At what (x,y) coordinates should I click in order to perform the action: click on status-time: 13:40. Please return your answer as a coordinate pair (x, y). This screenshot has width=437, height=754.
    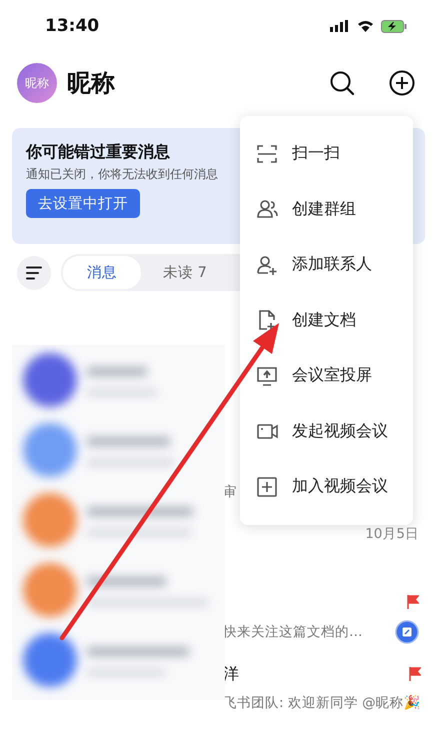
    Looking at the image, I should click on (72, 26).